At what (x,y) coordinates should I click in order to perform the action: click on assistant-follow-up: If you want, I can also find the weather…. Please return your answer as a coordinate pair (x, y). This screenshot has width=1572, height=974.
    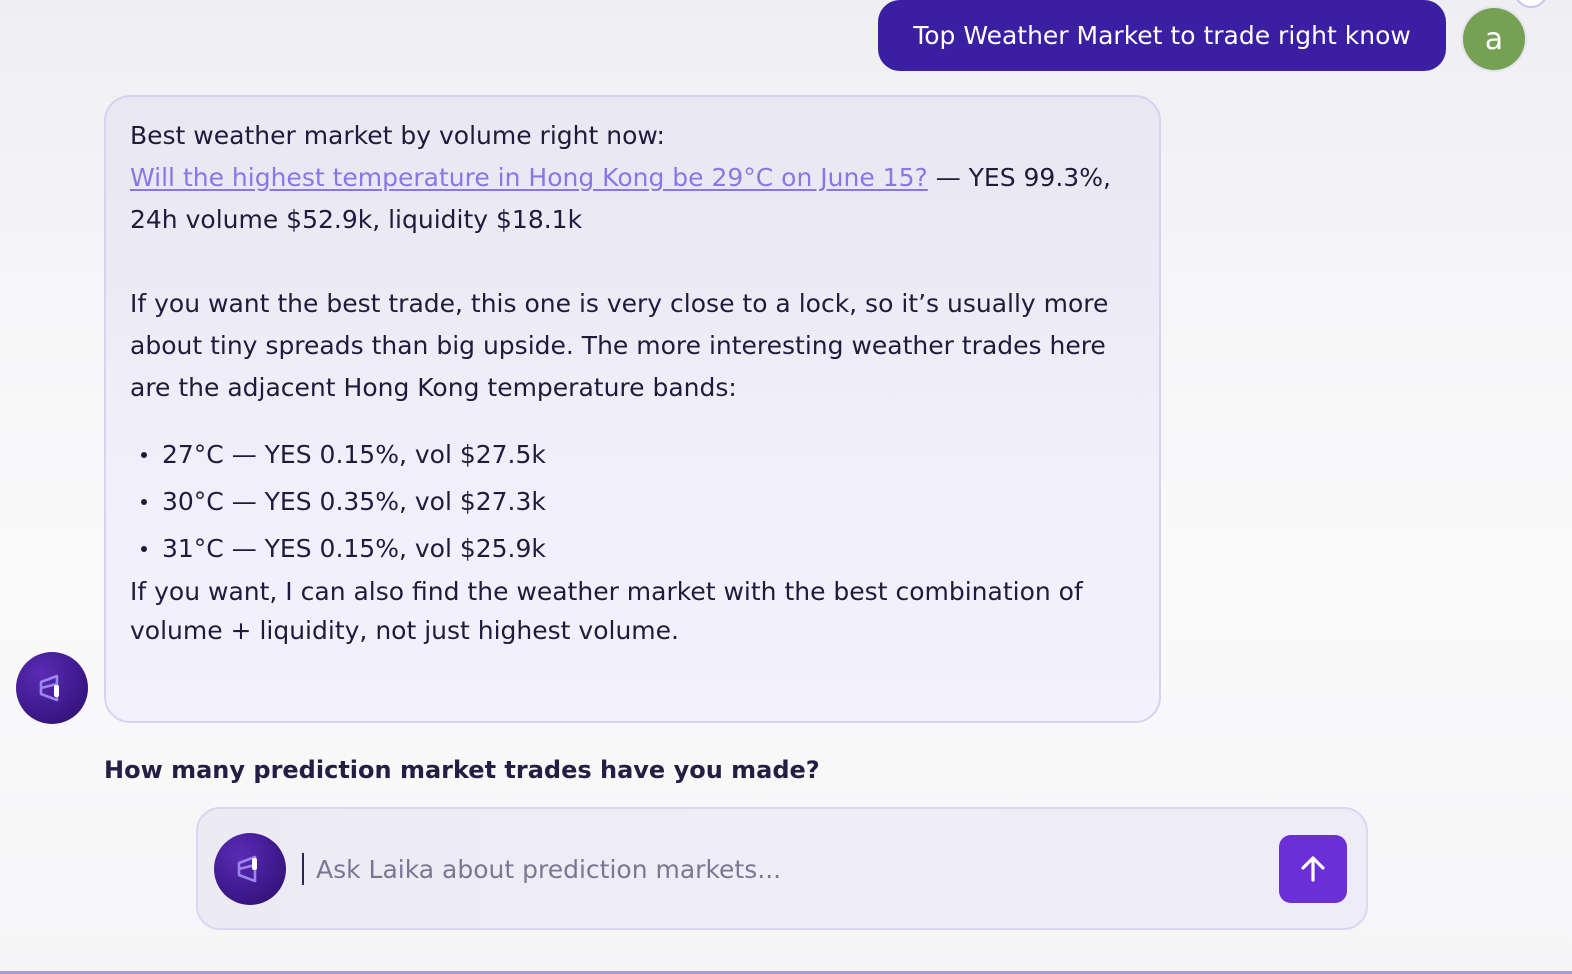
    Looking at the image, I should click on (606, 611).